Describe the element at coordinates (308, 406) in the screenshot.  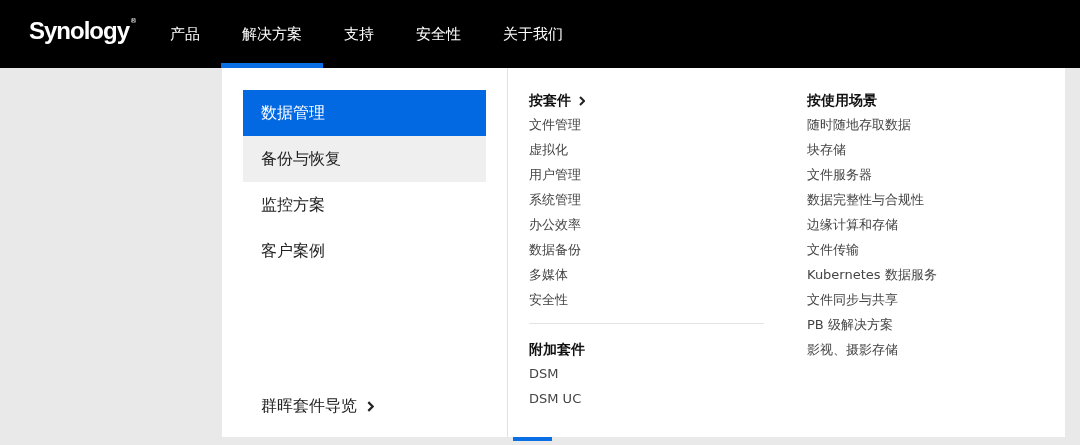
I see `guide-link: 群晖套件导览` at that location.